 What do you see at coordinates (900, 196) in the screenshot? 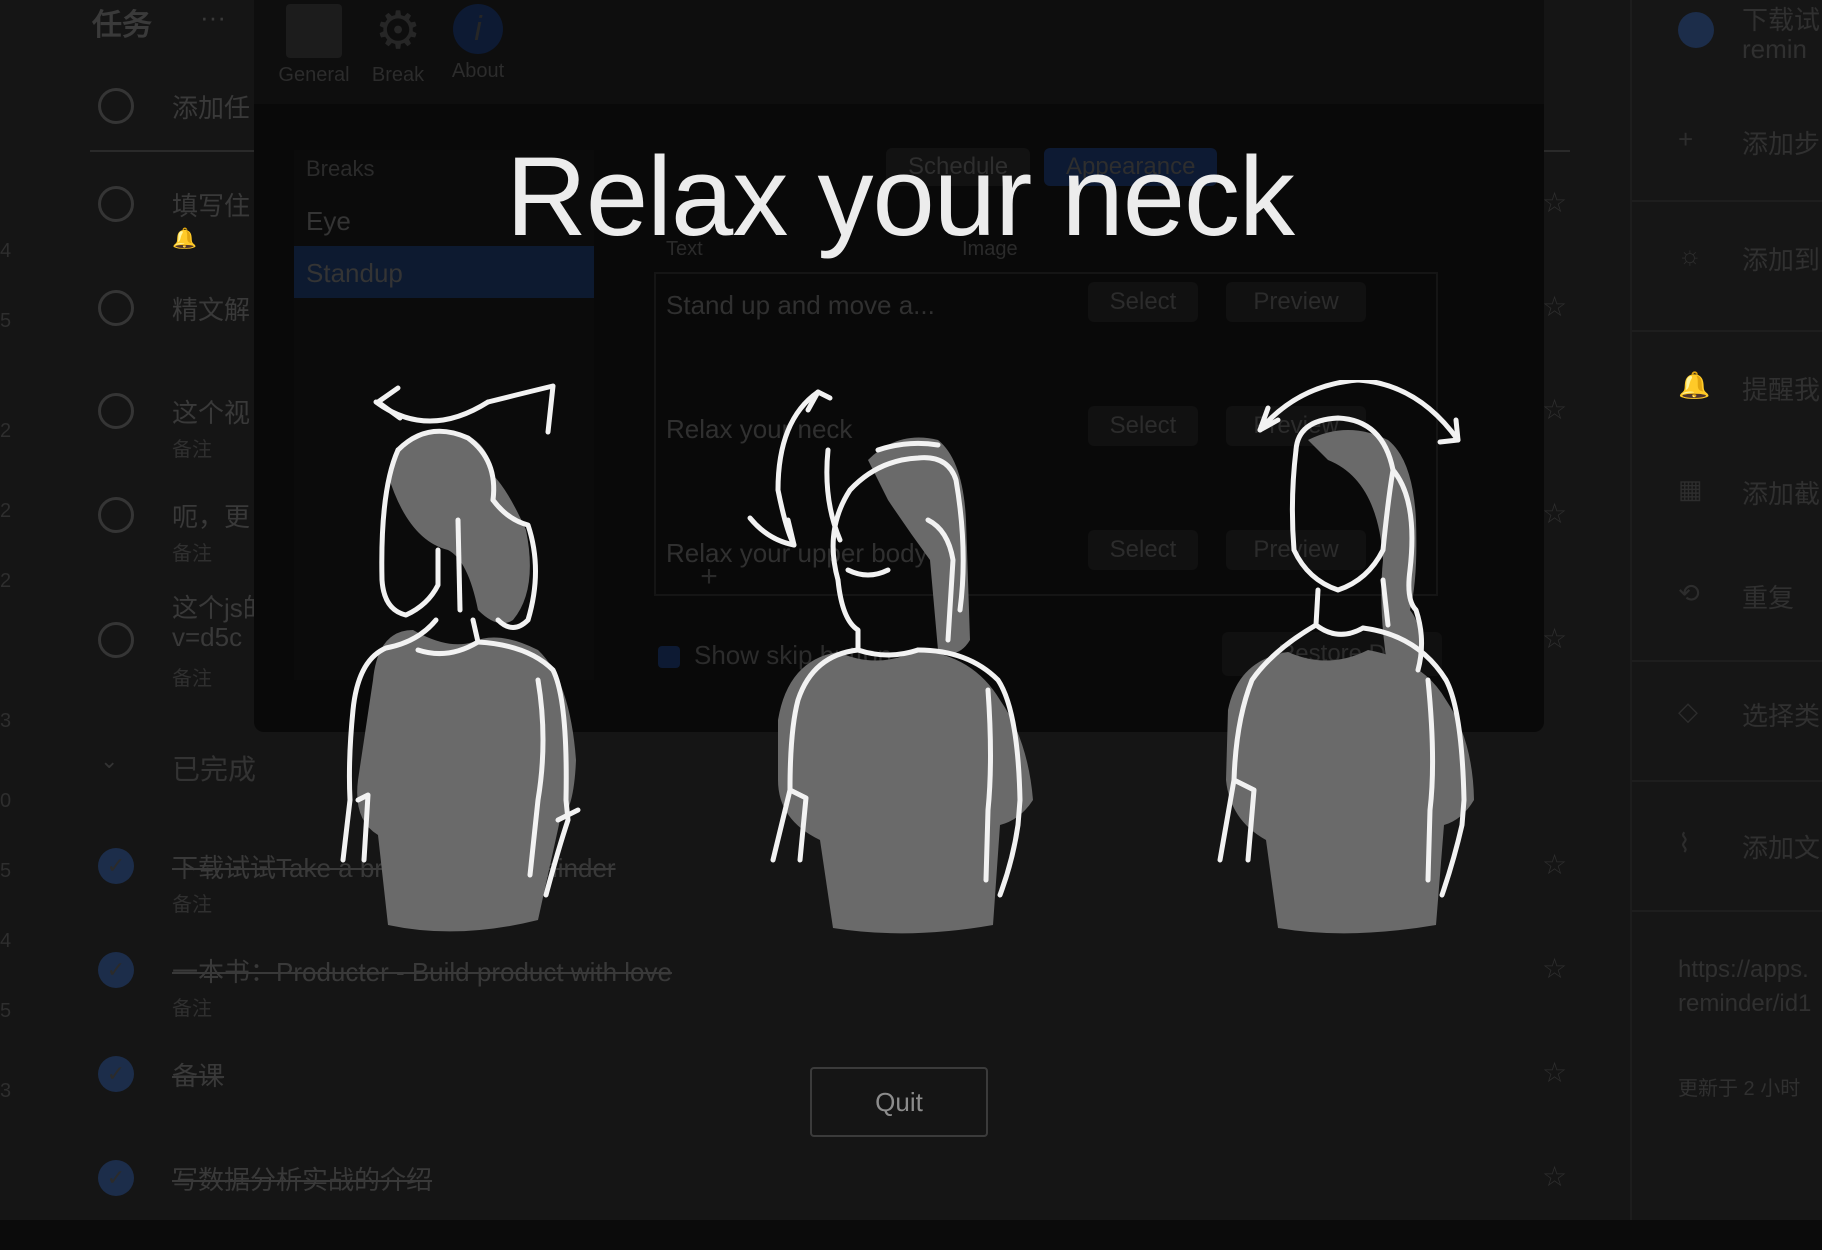
I see `break-title: Relax your neck` at bounding box center [900, 196].